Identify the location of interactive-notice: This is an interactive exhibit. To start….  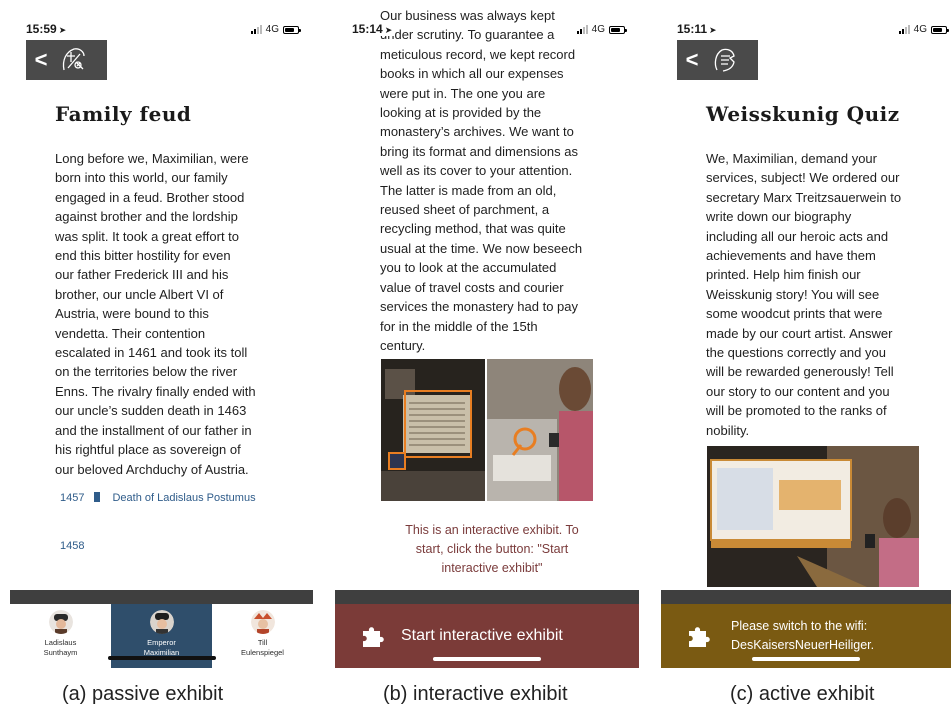
(492, 549).